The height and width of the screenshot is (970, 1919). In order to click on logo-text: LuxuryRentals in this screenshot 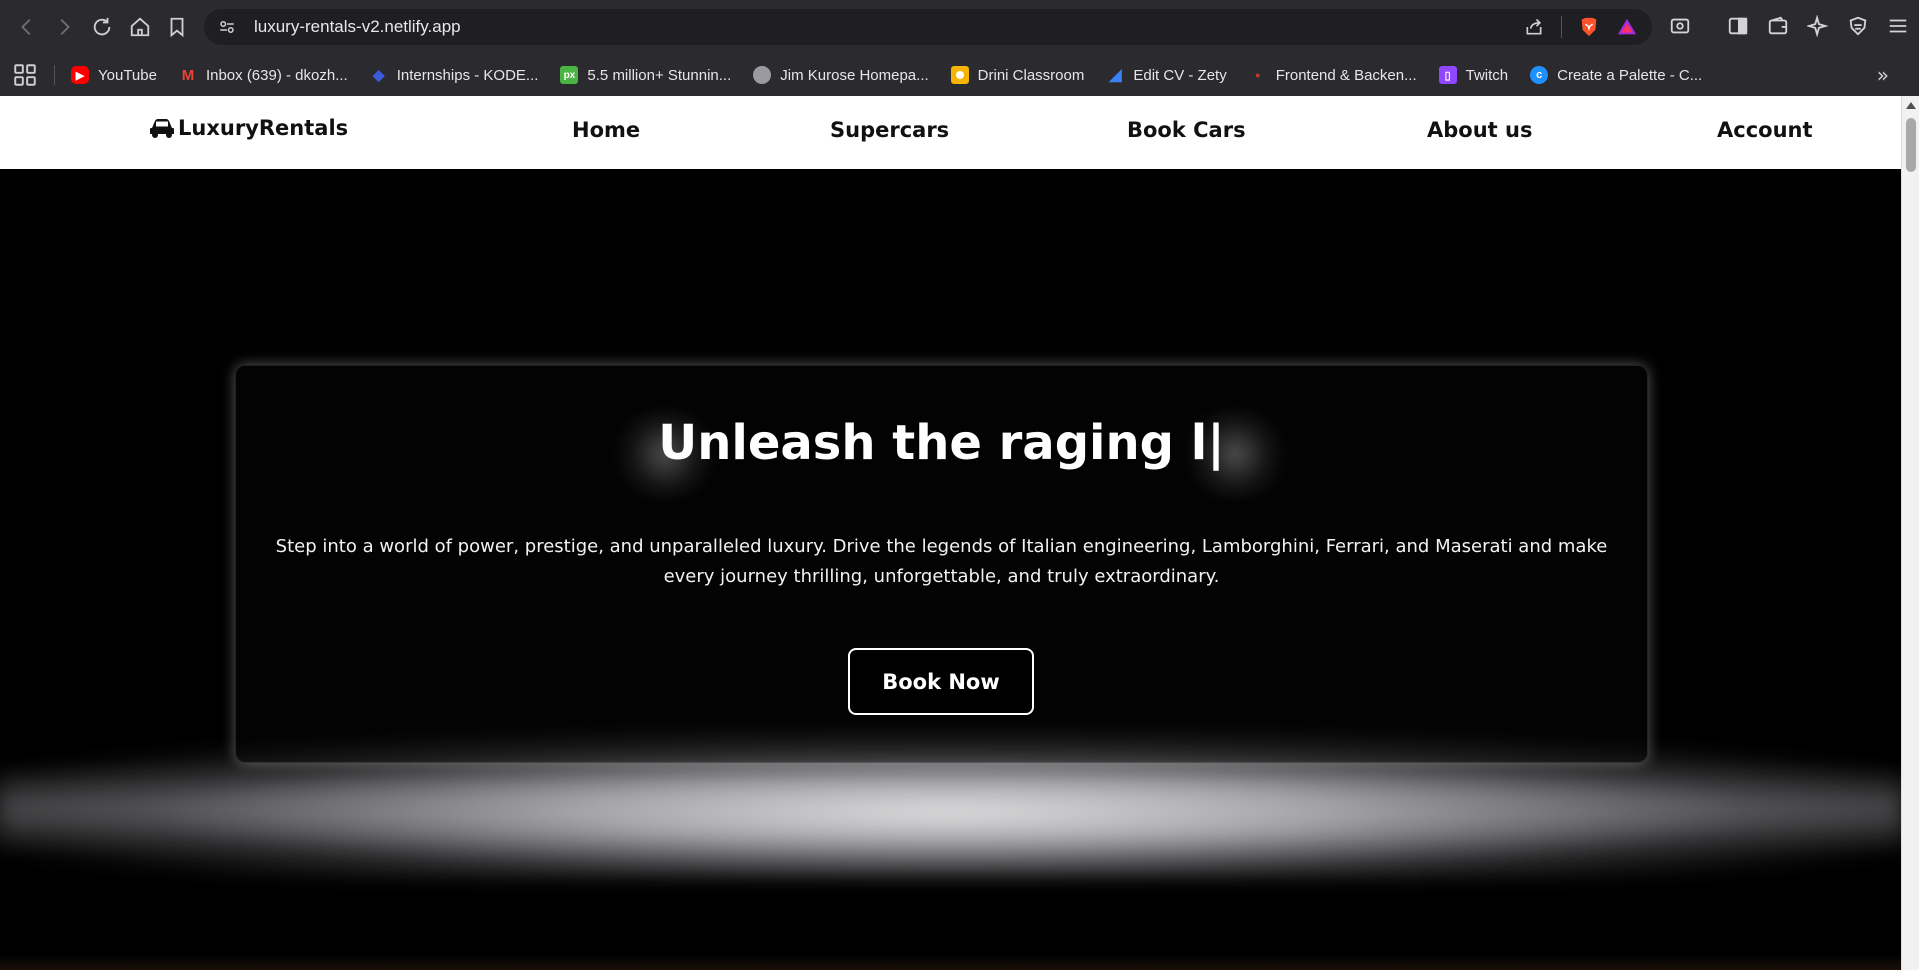, I will do `click(263, 128)`.